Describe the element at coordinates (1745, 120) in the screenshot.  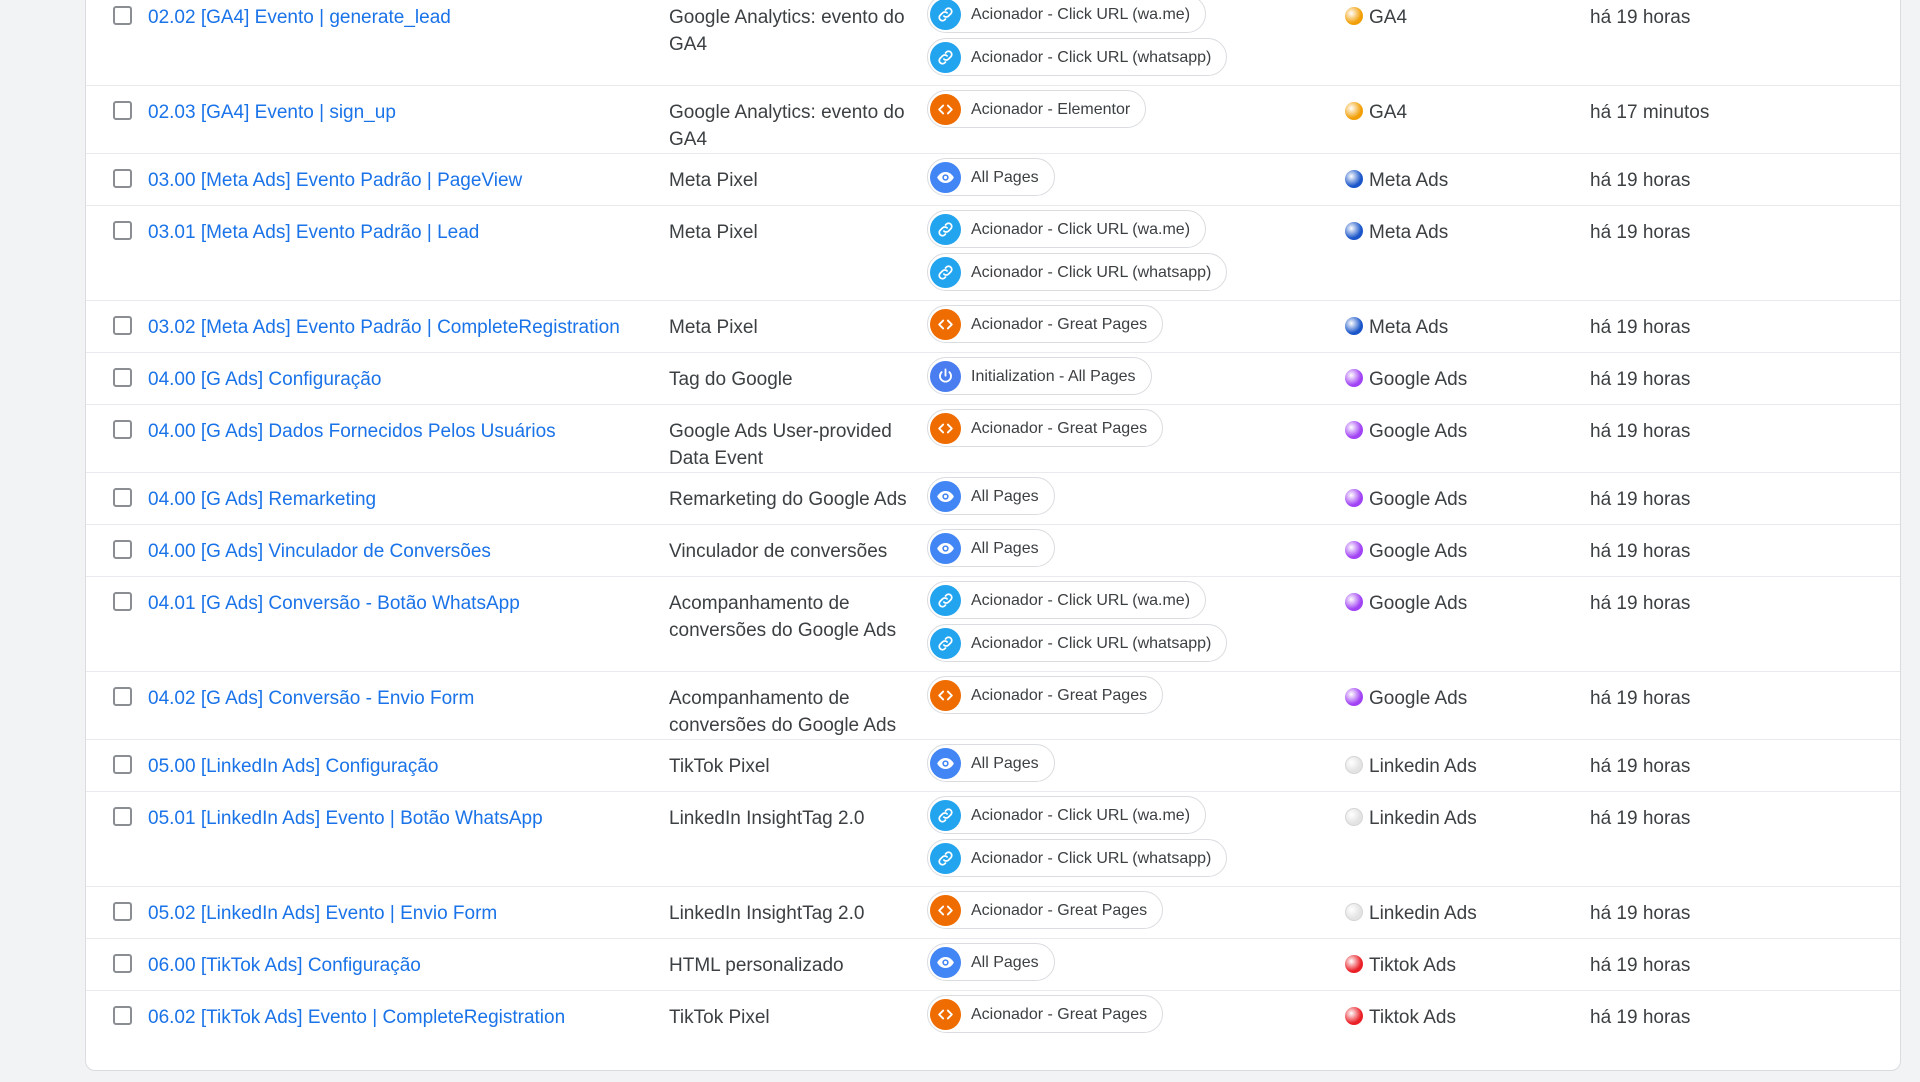
I see `last-edited-cell: há 17 minutos` at that location.